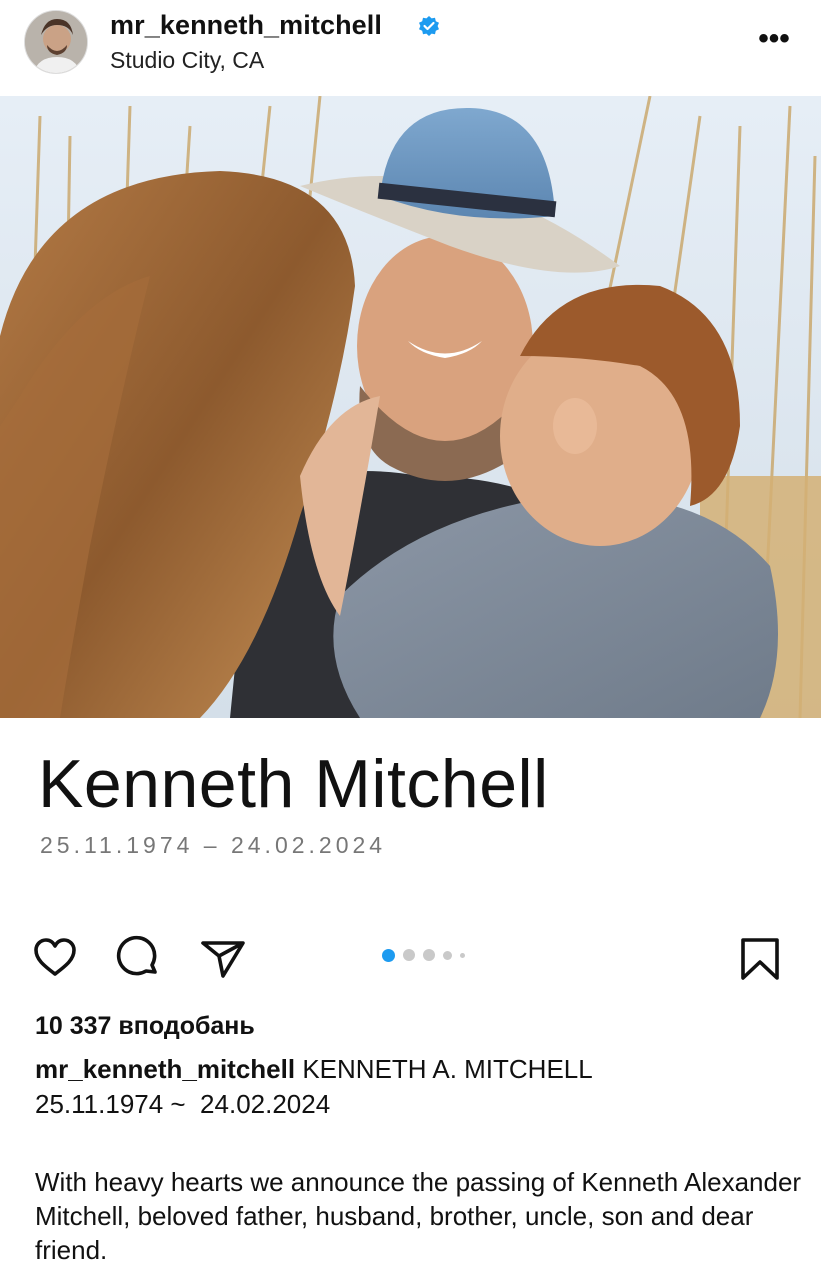  I want to click on post-header: mr_kenneth_mitchell Studio City, CA •••, so click(410, 48).